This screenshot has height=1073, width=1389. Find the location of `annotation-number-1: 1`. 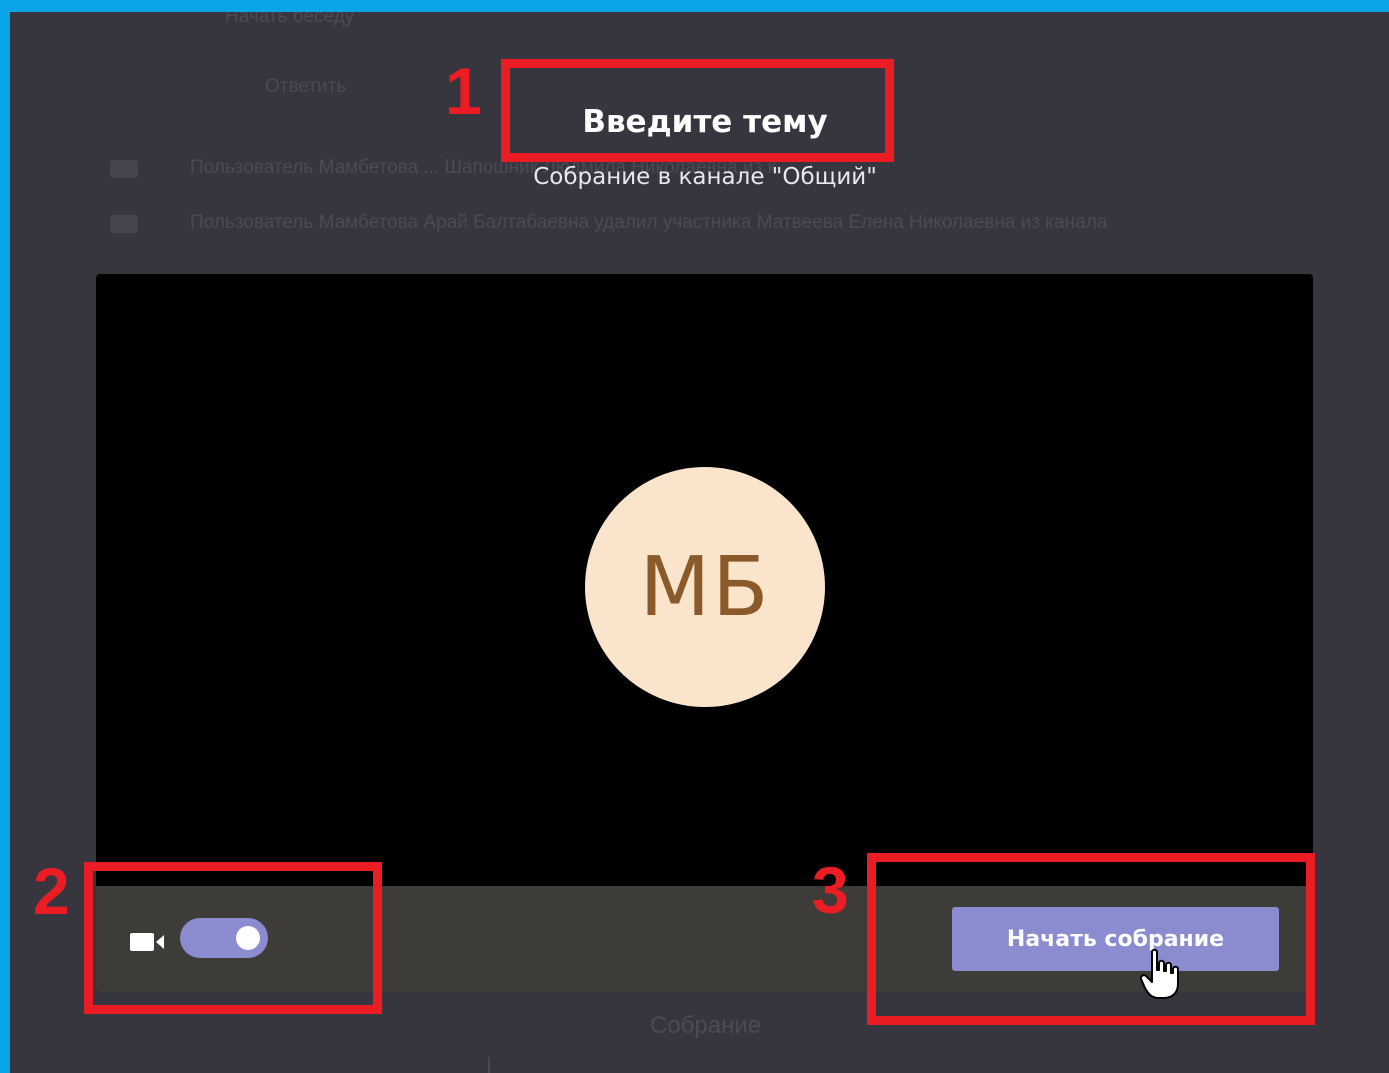

annotation-number-1: 1 is located at coordinates (463, 91).